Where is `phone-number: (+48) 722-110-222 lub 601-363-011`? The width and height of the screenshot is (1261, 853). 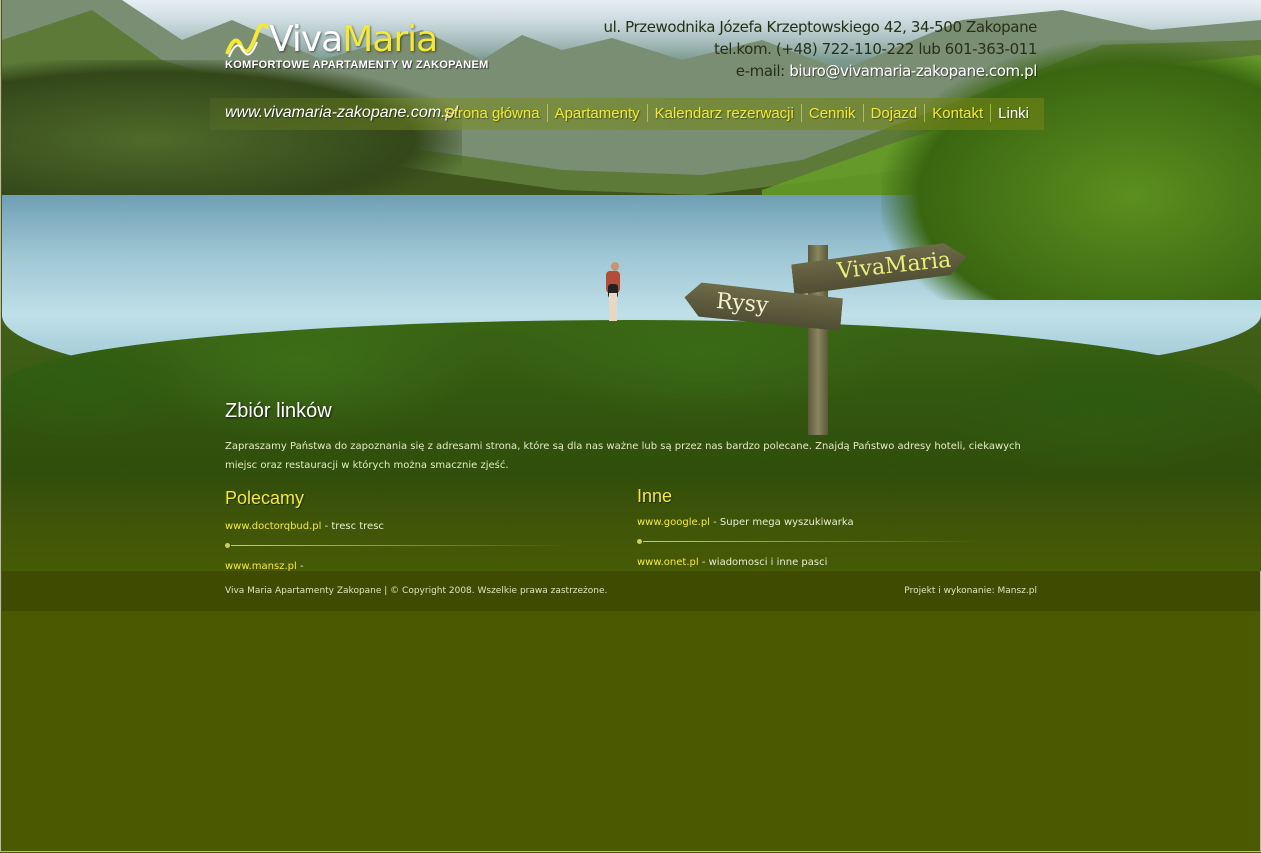 phone-number: (+48) 722-110-222 lub 601-363-011 is located at coordinates (906, 49).